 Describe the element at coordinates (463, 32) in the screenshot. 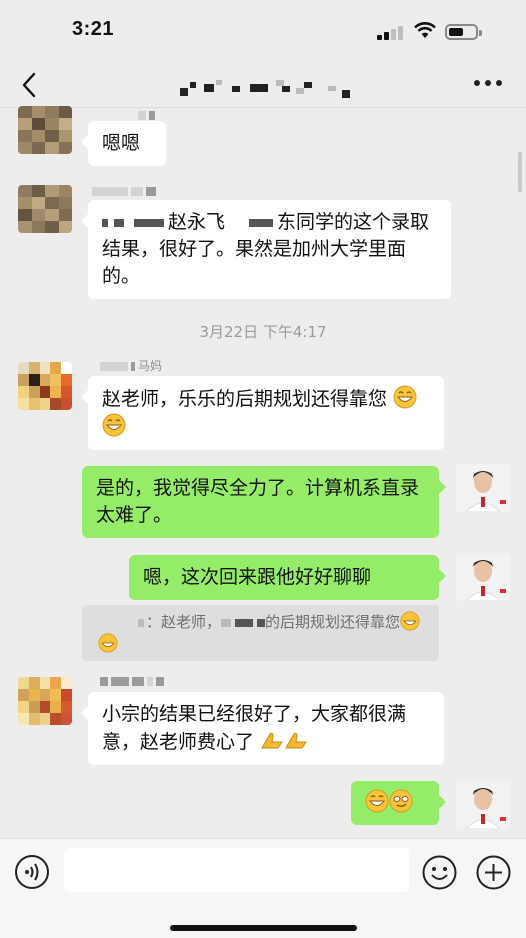

I see `battery-icon` at that location.